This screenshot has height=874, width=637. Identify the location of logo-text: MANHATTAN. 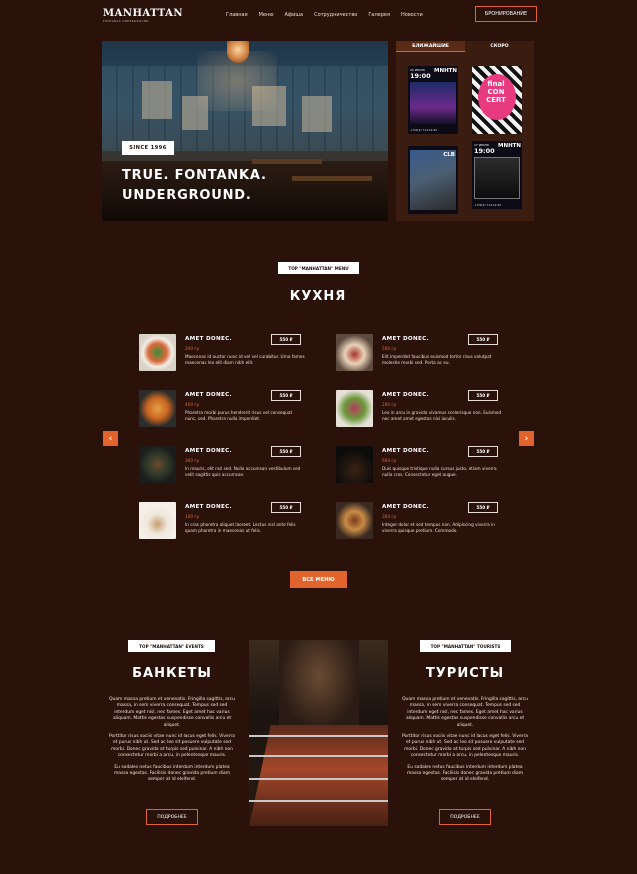
(143, 13).